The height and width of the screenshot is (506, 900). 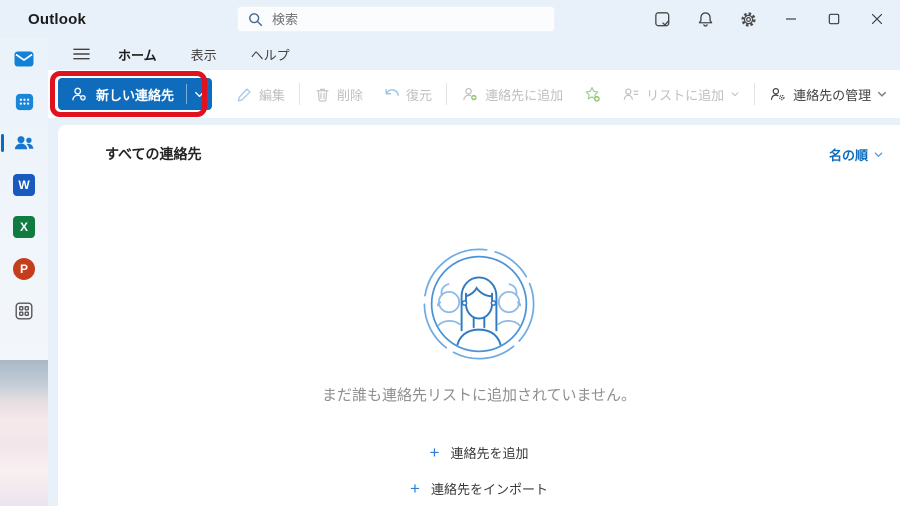 I want to click on restore-label: 復元, so click(x=419, y=95).